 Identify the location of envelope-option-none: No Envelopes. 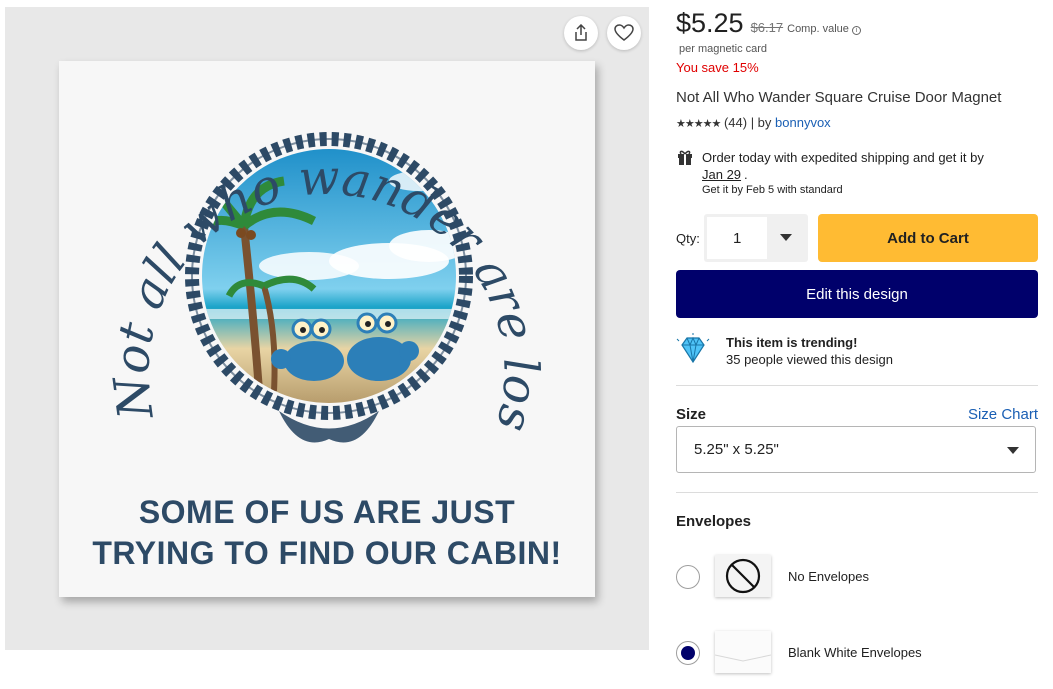
(857, 577).